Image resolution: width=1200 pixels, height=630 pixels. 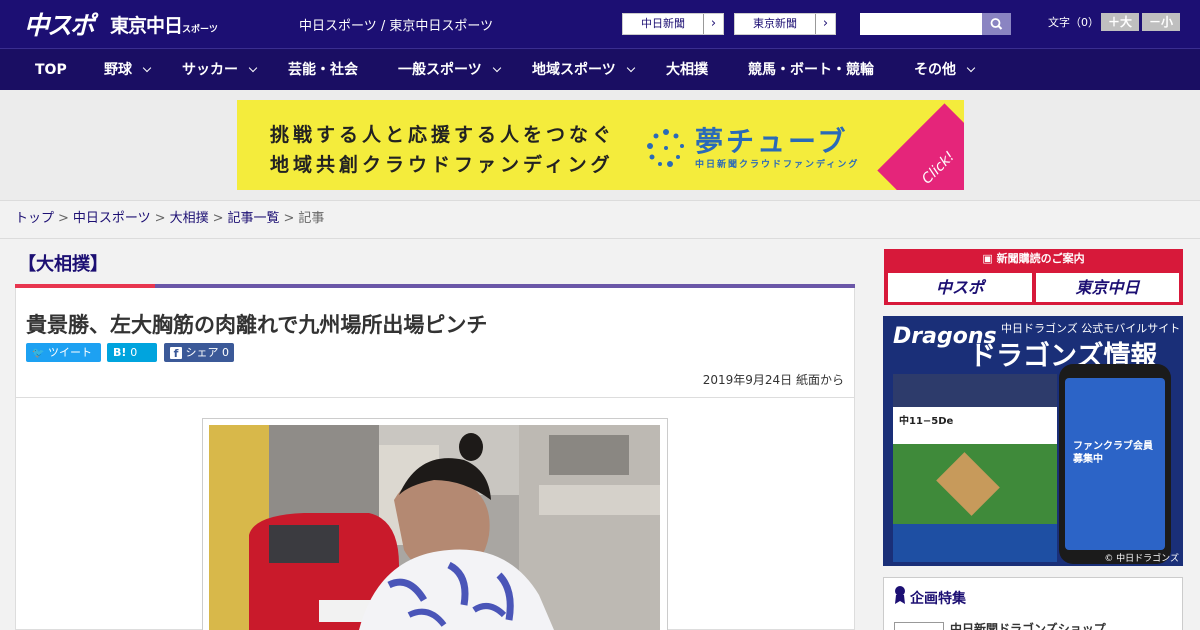 What do you see at coordinates (938, 599) in the screenshot?
I see `feature-title: 企画特集` at bounding box center [938, 599].